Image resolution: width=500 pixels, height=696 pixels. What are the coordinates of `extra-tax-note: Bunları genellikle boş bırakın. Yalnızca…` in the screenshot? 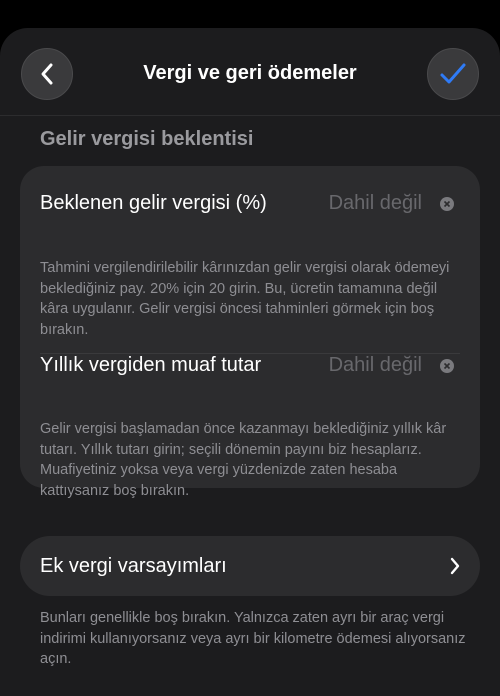 It's located at (253, 638).